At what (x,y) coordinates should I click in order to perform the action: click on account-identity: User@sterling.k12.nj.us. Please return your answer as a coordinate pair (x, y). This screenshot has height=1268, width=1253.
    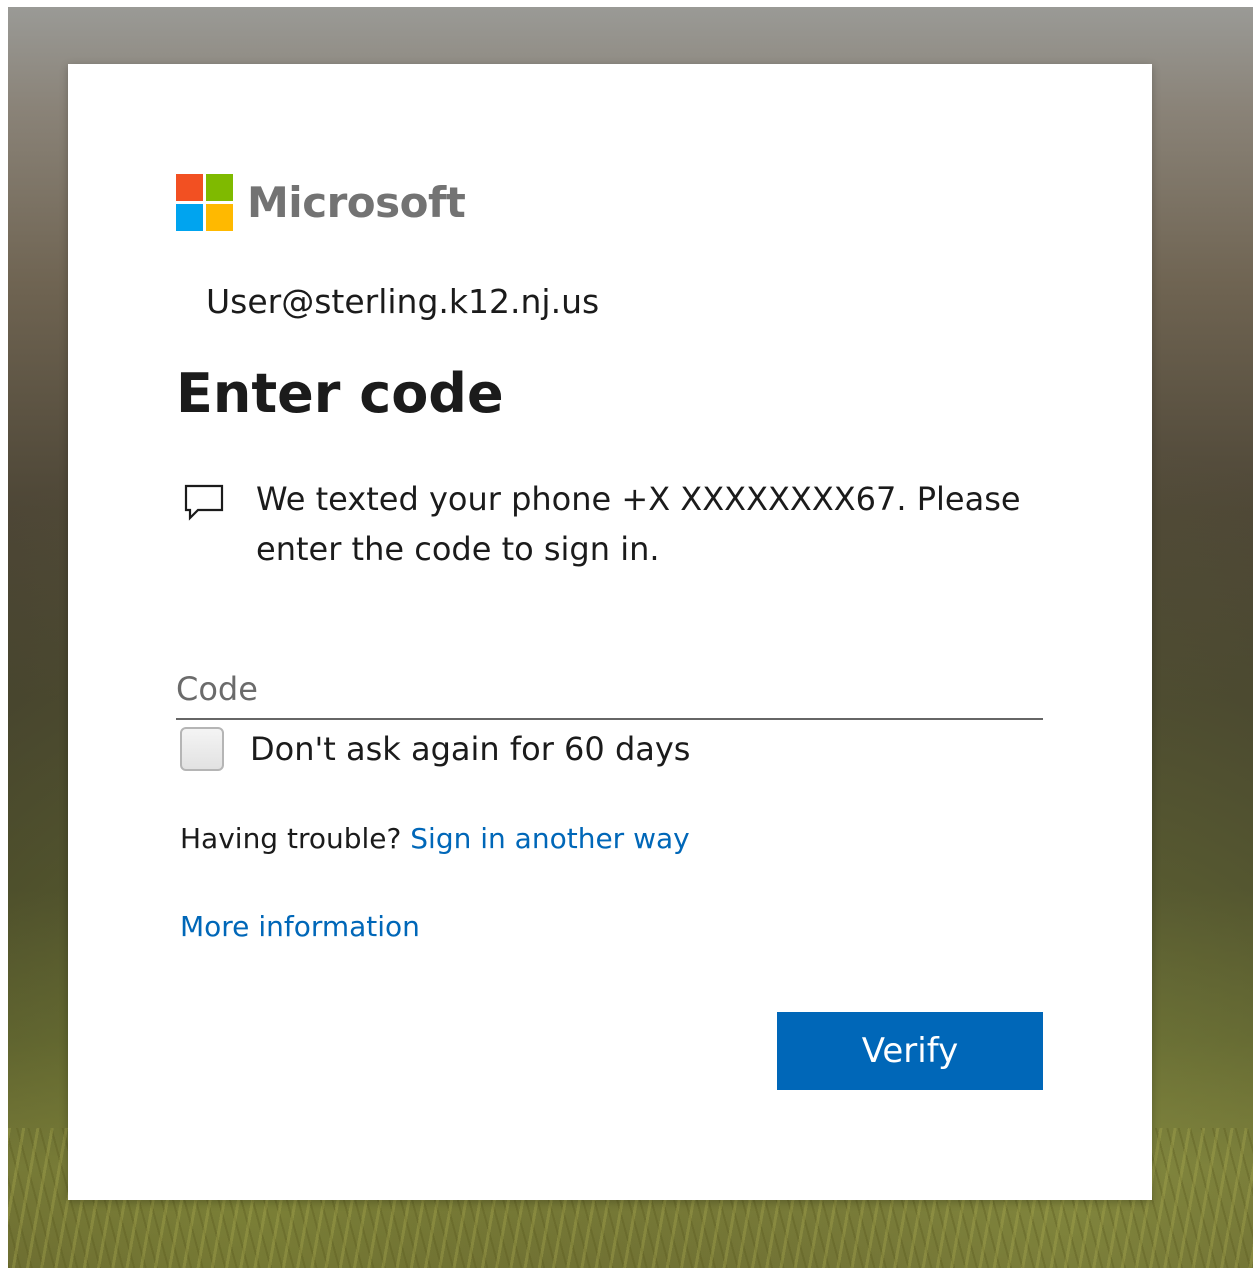
    Looking at the image, I should click on (402, 301).